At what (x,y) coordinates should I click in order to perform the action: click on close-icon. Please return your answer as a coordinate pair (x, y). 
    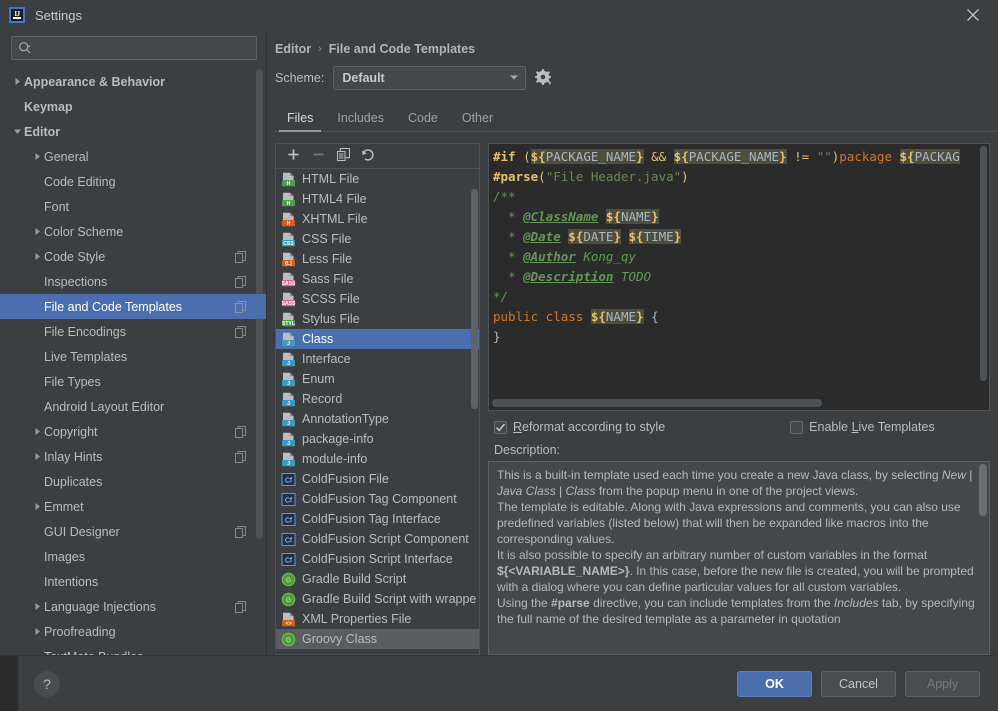
    Looking at the image, I should click on (973, 15).